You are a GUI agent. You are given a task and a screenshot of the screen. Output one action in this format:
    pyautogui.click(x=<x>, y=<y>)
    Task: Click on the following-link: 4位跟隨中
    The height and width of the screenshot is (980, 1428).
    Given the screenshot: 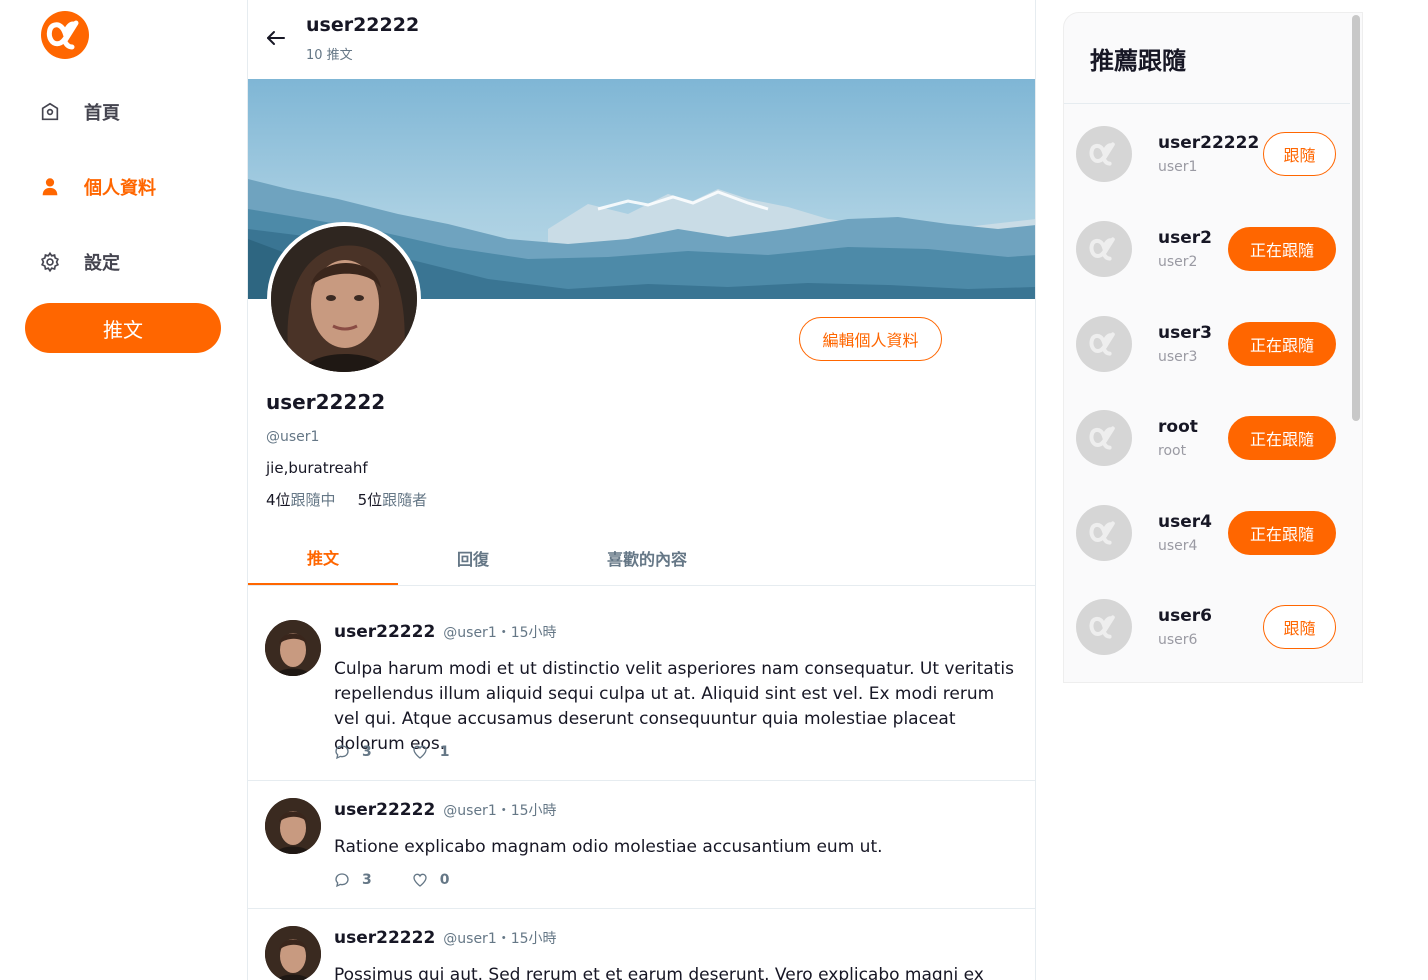 What is the action you would take?
    pyautogui.click(x=301, y=499)
    